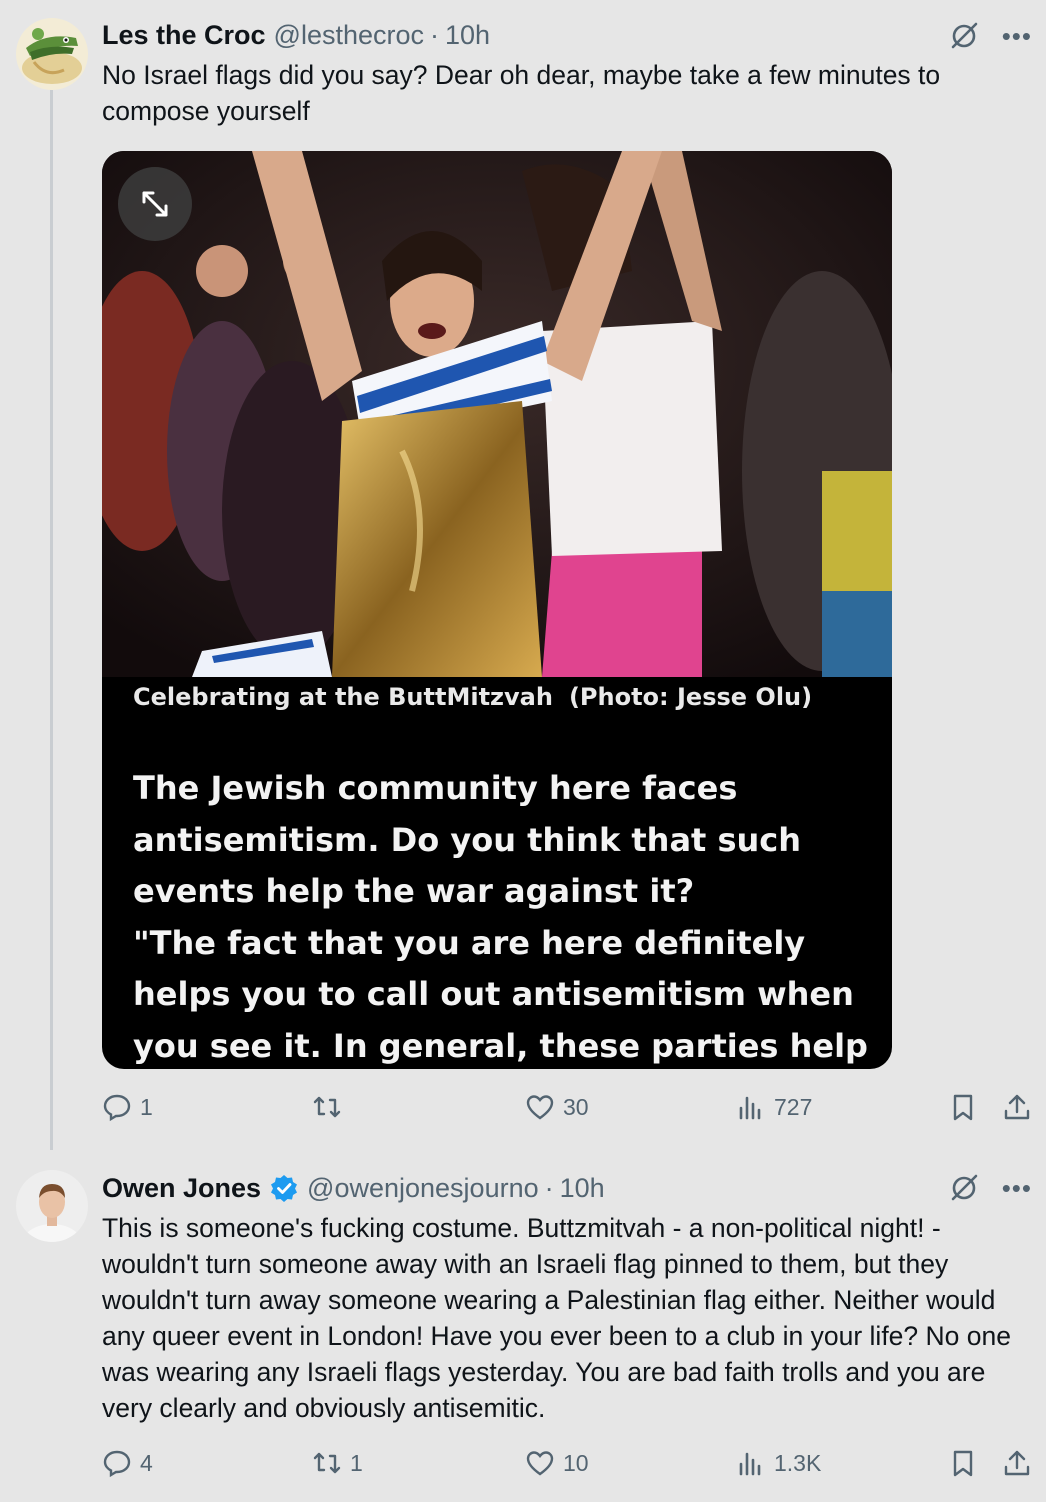 The width and height of the screenshot is (1046, 1502). I want to click on action-bar: 1 30 727, so click(567, 1112).